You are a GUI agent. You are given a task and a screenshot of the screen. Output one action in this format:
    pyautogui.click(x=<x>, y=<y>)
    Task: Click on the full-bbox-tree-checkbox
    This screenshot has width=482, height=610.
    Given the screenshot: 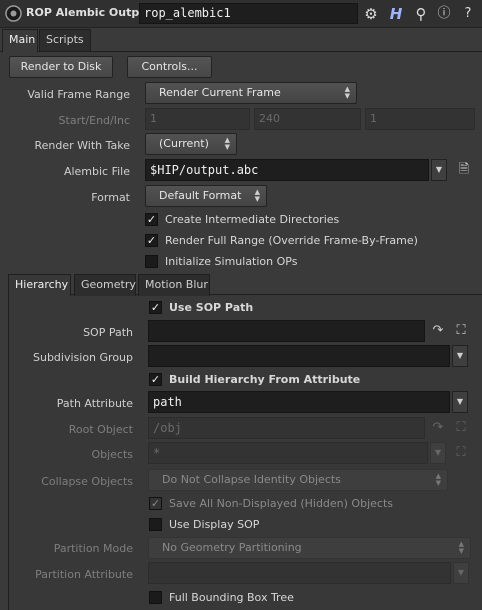 What is the action you would take?
    pyautogui.click(x=155, y=597)
    